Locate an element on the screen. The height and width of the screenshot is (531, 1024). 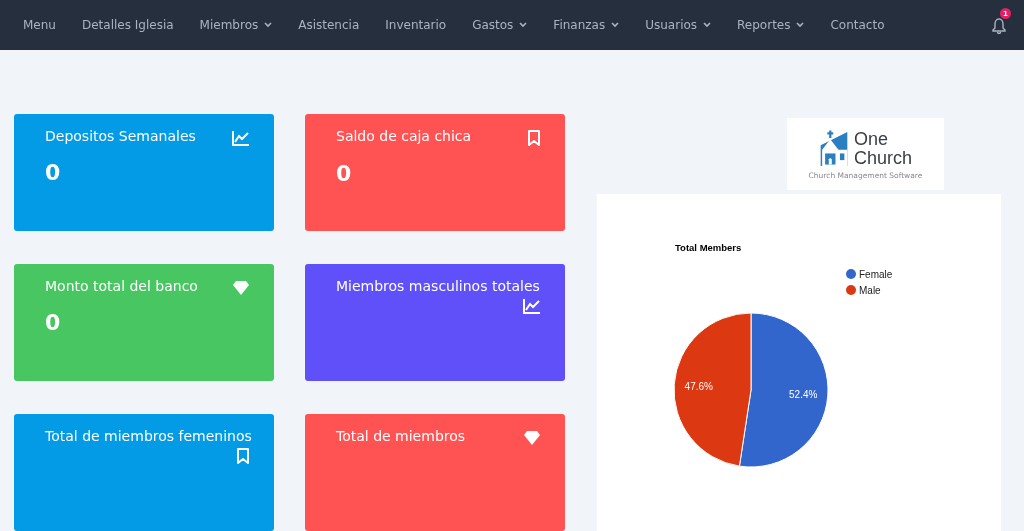
card-title: Miembros masculinos totales is located at coordinates (438, 285).